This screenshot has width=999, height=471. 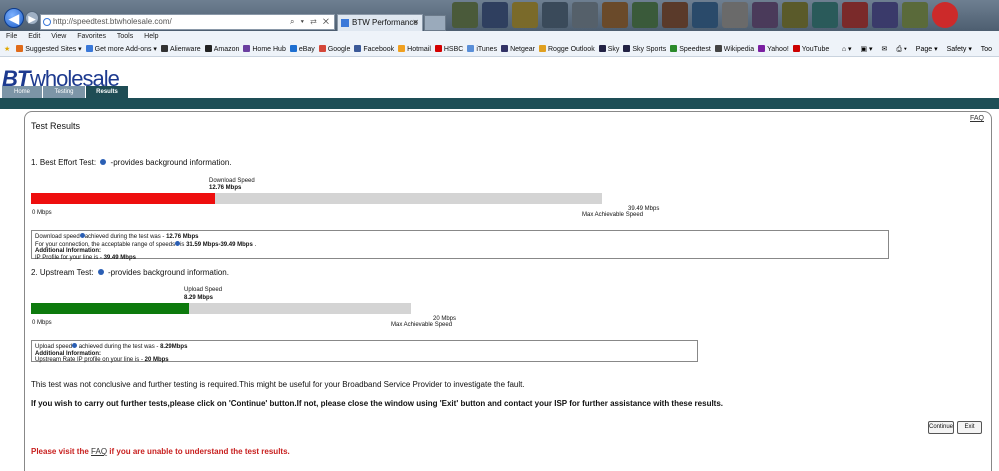 I want to click on forward-arrow-icon: ▶, so click(x=32, y=18).